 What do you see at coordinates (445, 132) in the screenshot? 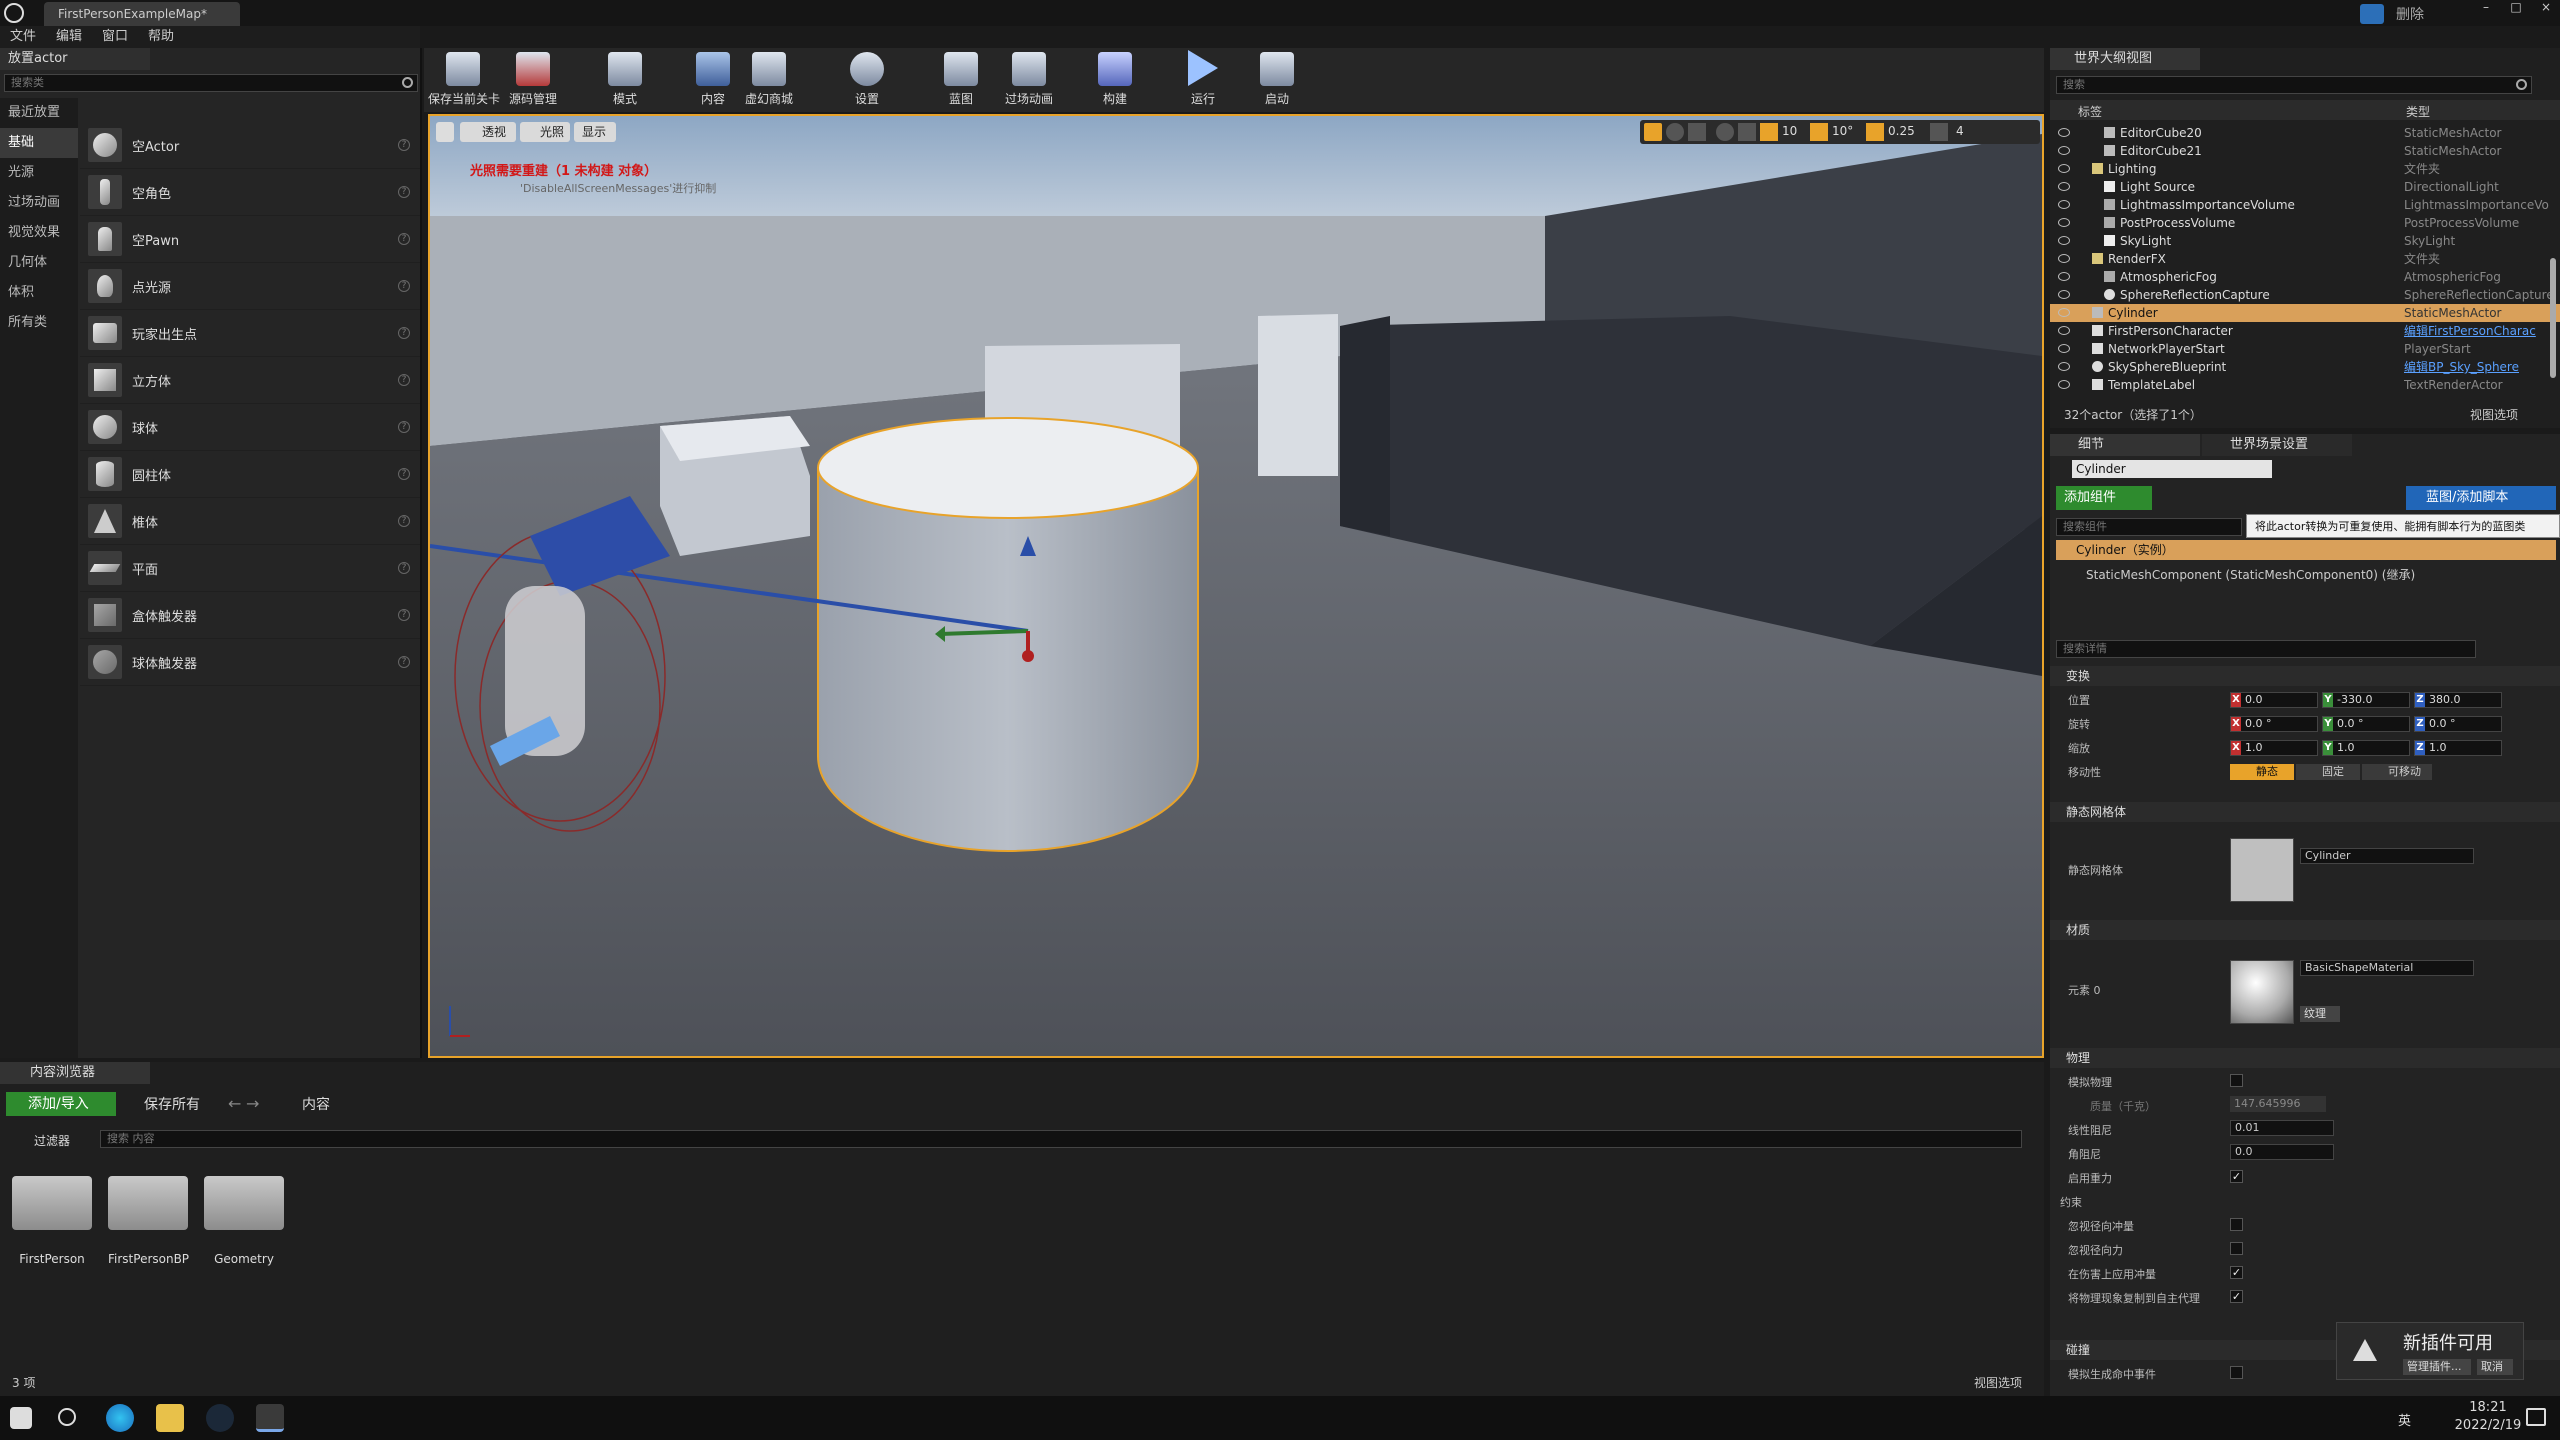
I see `viewport-options-button` at bounding box center [445, 132].